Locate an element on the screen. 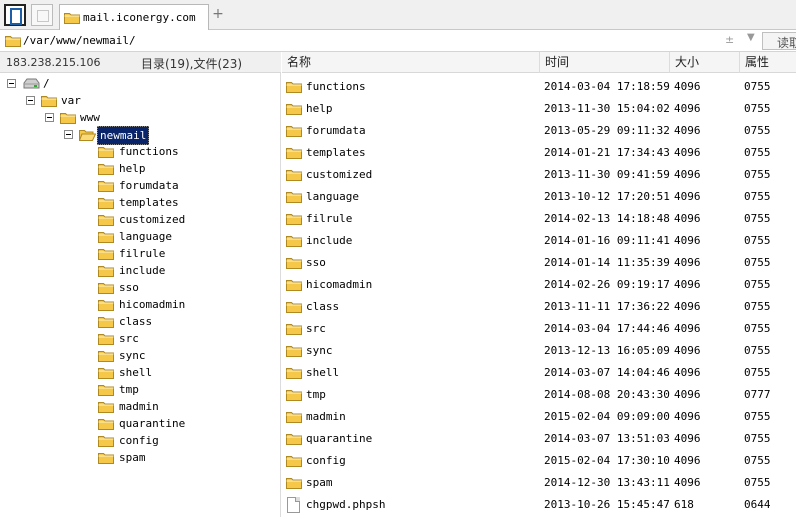 This screenshot has height=517, width=796. tree-node-customized: customized is located at coordinates (100, 219).